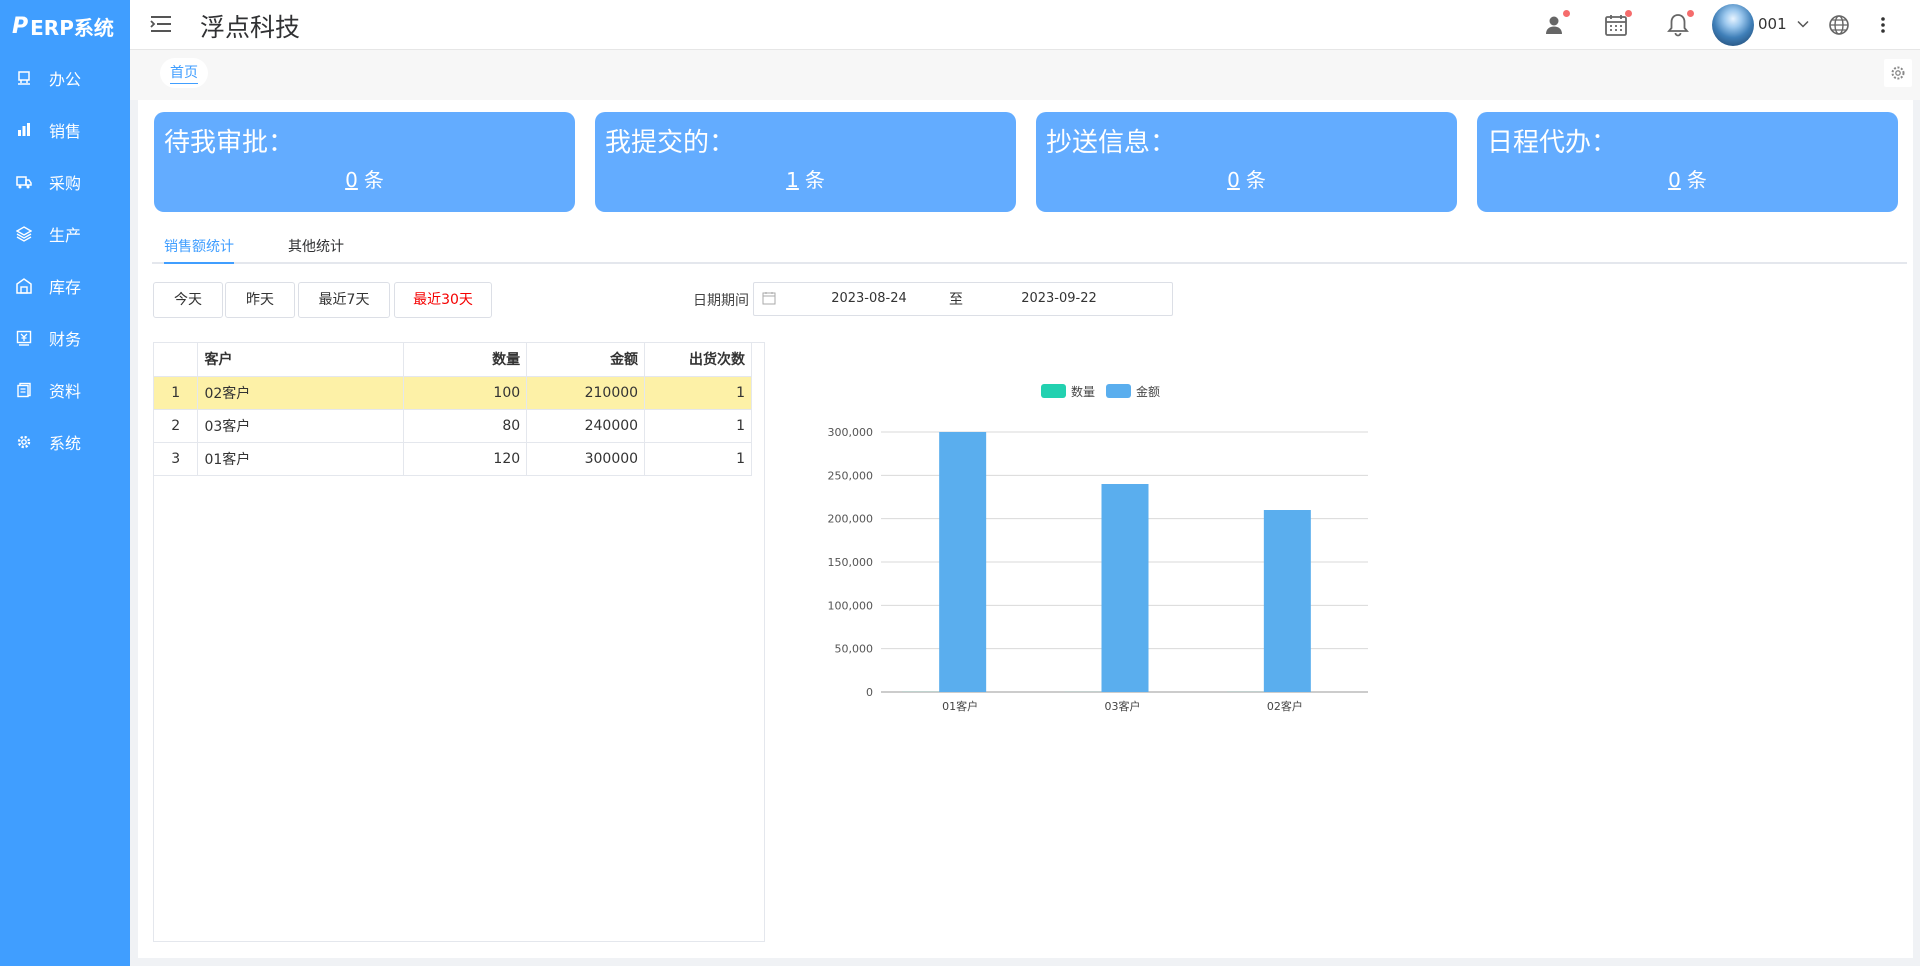 This screenshot has height=966, width=1920. I want to click on legend-label: 金额, so click(1148, 391).